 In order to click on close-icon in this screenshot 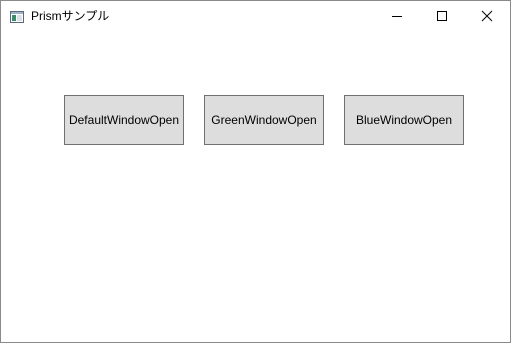, I will do `click(487, 16)`.